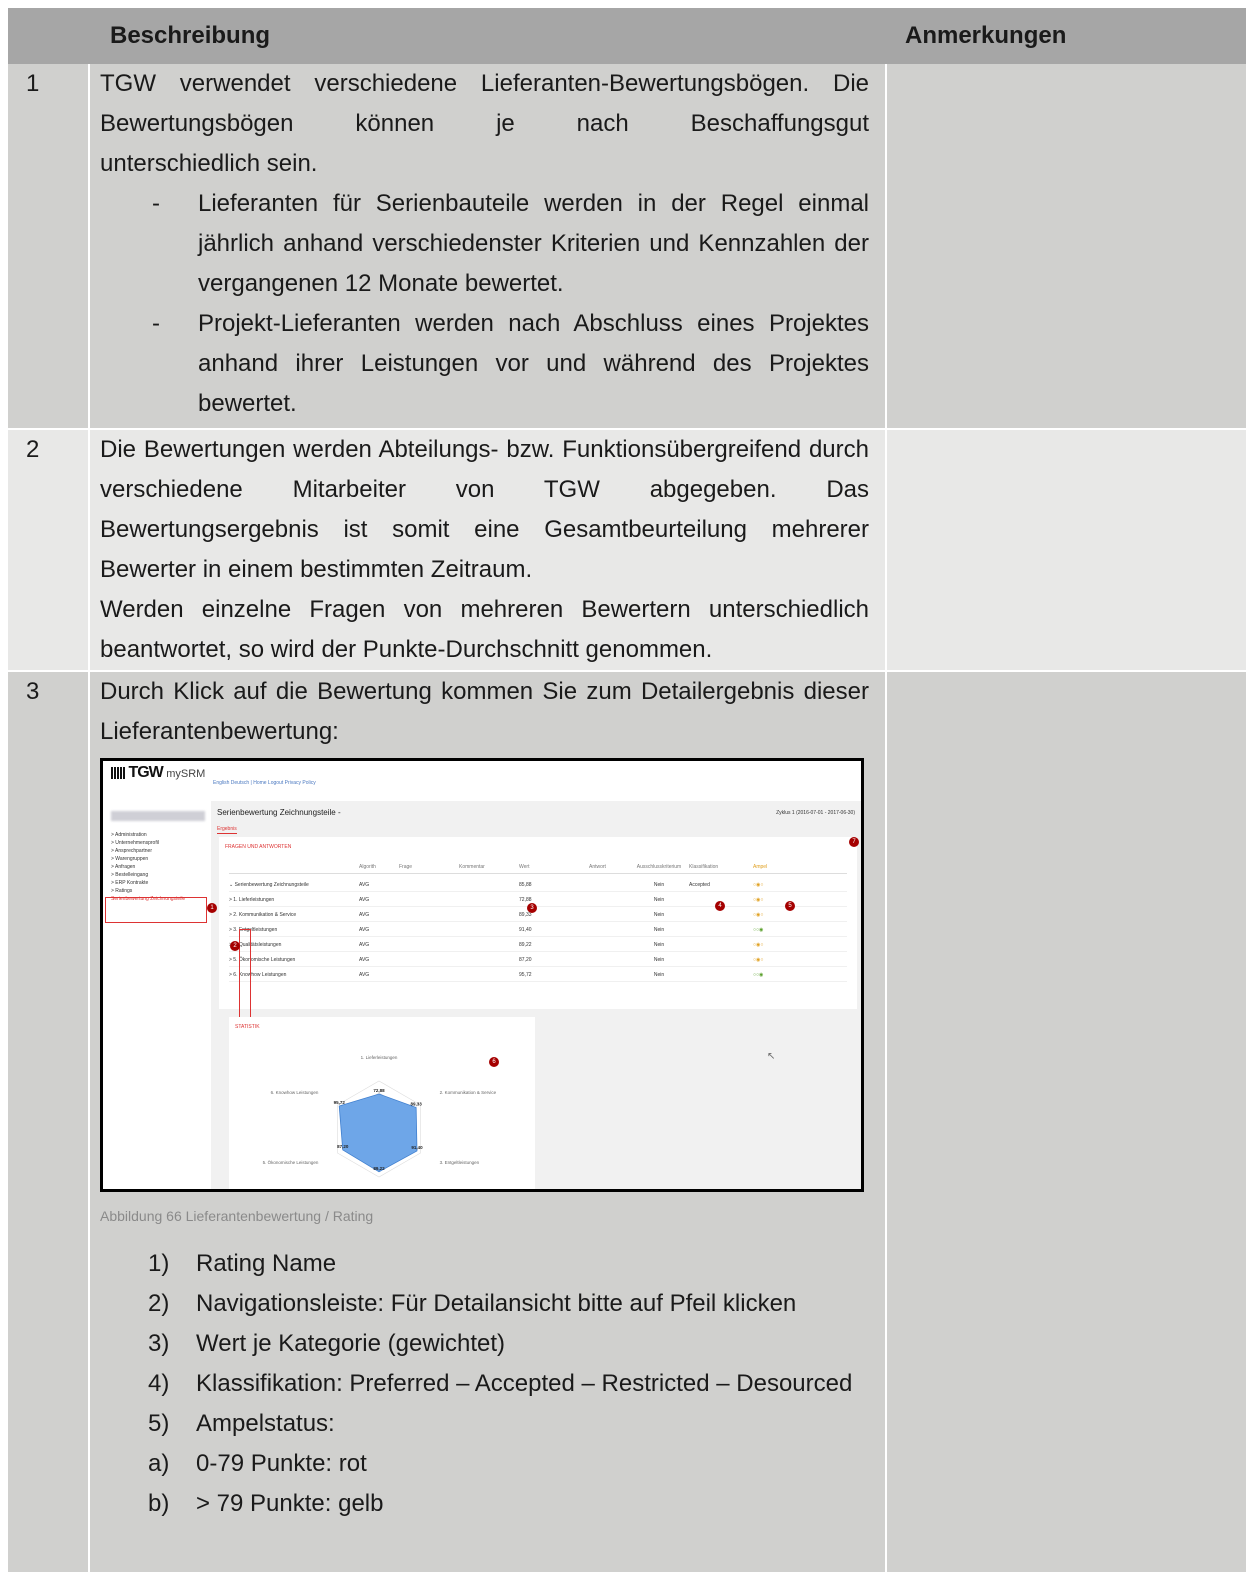 The image size is (1246, 1572). What do you see at coordinates (157, 883) in the screenshot?
I see `sidebar-item: > ERP Kontrakte` at bounding box center [157, 883].